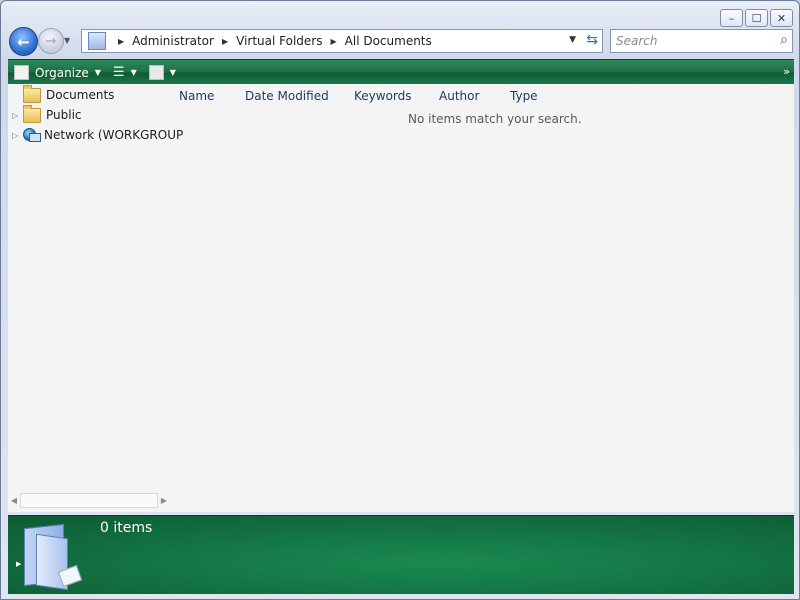  Describe the element at coordinates (67, 40) in the screenshot. I see `recent-pages-dropdown-icon: ▼` at that location.